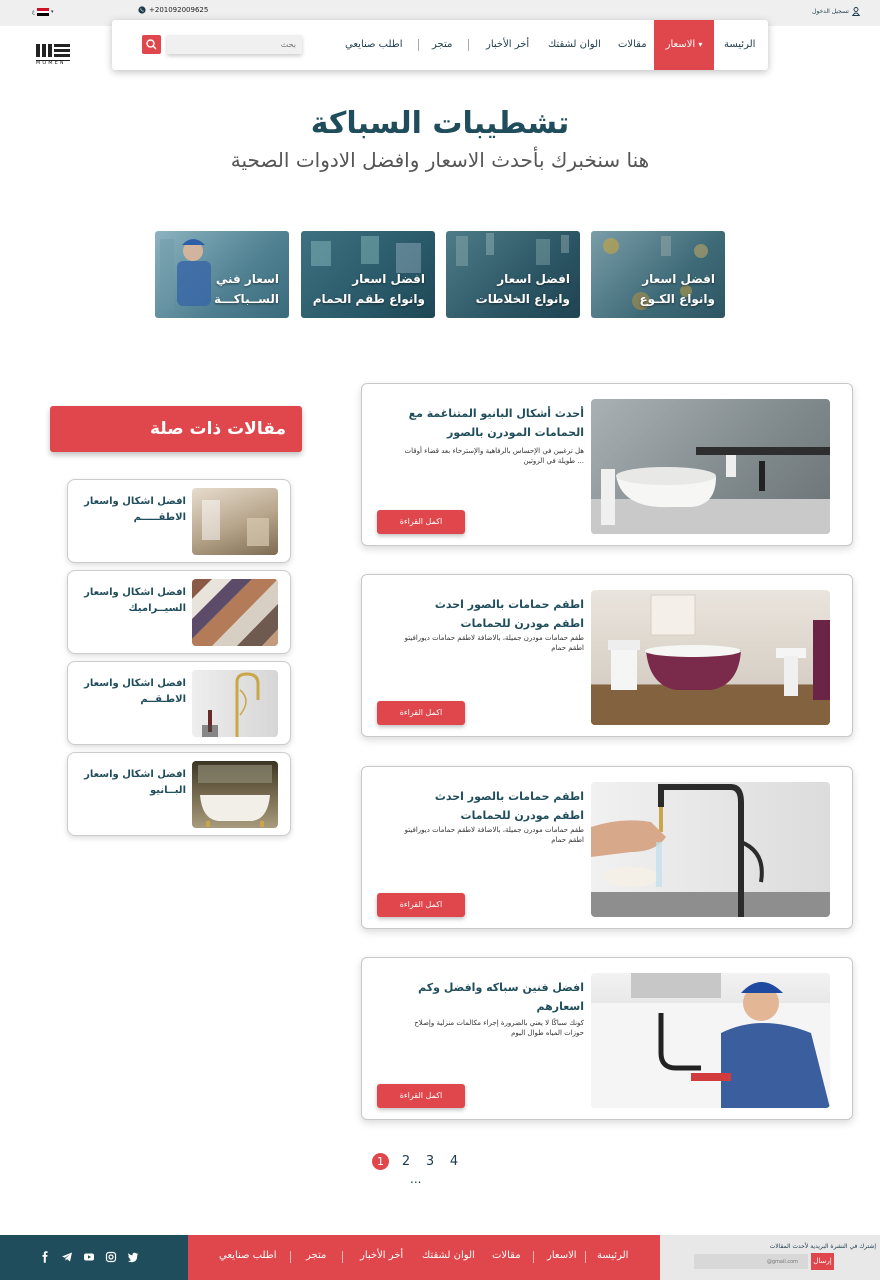  What do you see at coordinates (33, 12) in the screenshot?
I see `language-label: ع` at bounding box center [33, 12].